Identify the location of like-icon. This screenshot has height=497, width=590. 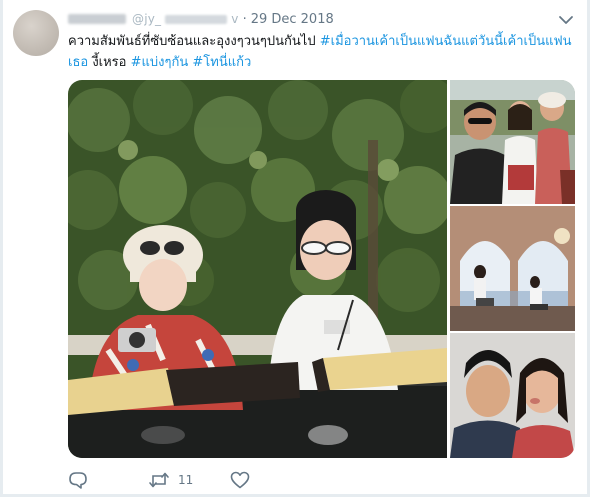
(240, 480).